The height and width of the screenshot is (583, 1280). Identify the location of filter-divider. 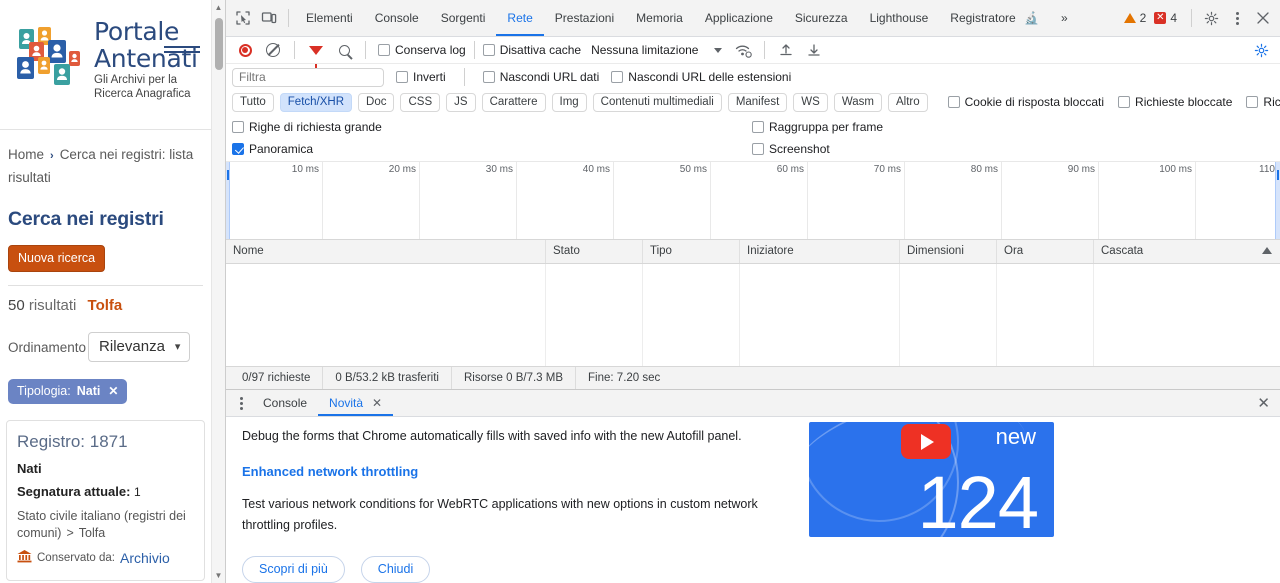
(464, 77).